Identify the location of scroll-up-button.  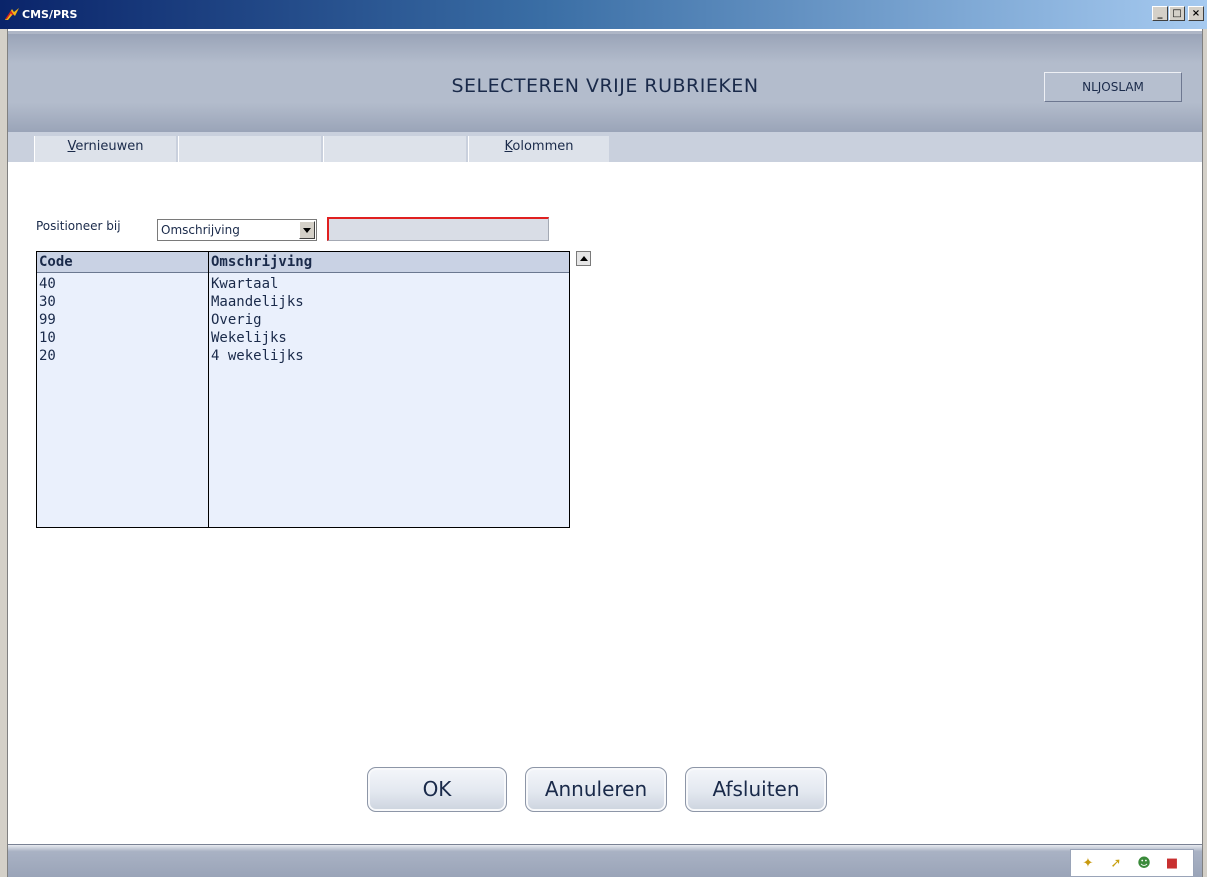
(583, 258).